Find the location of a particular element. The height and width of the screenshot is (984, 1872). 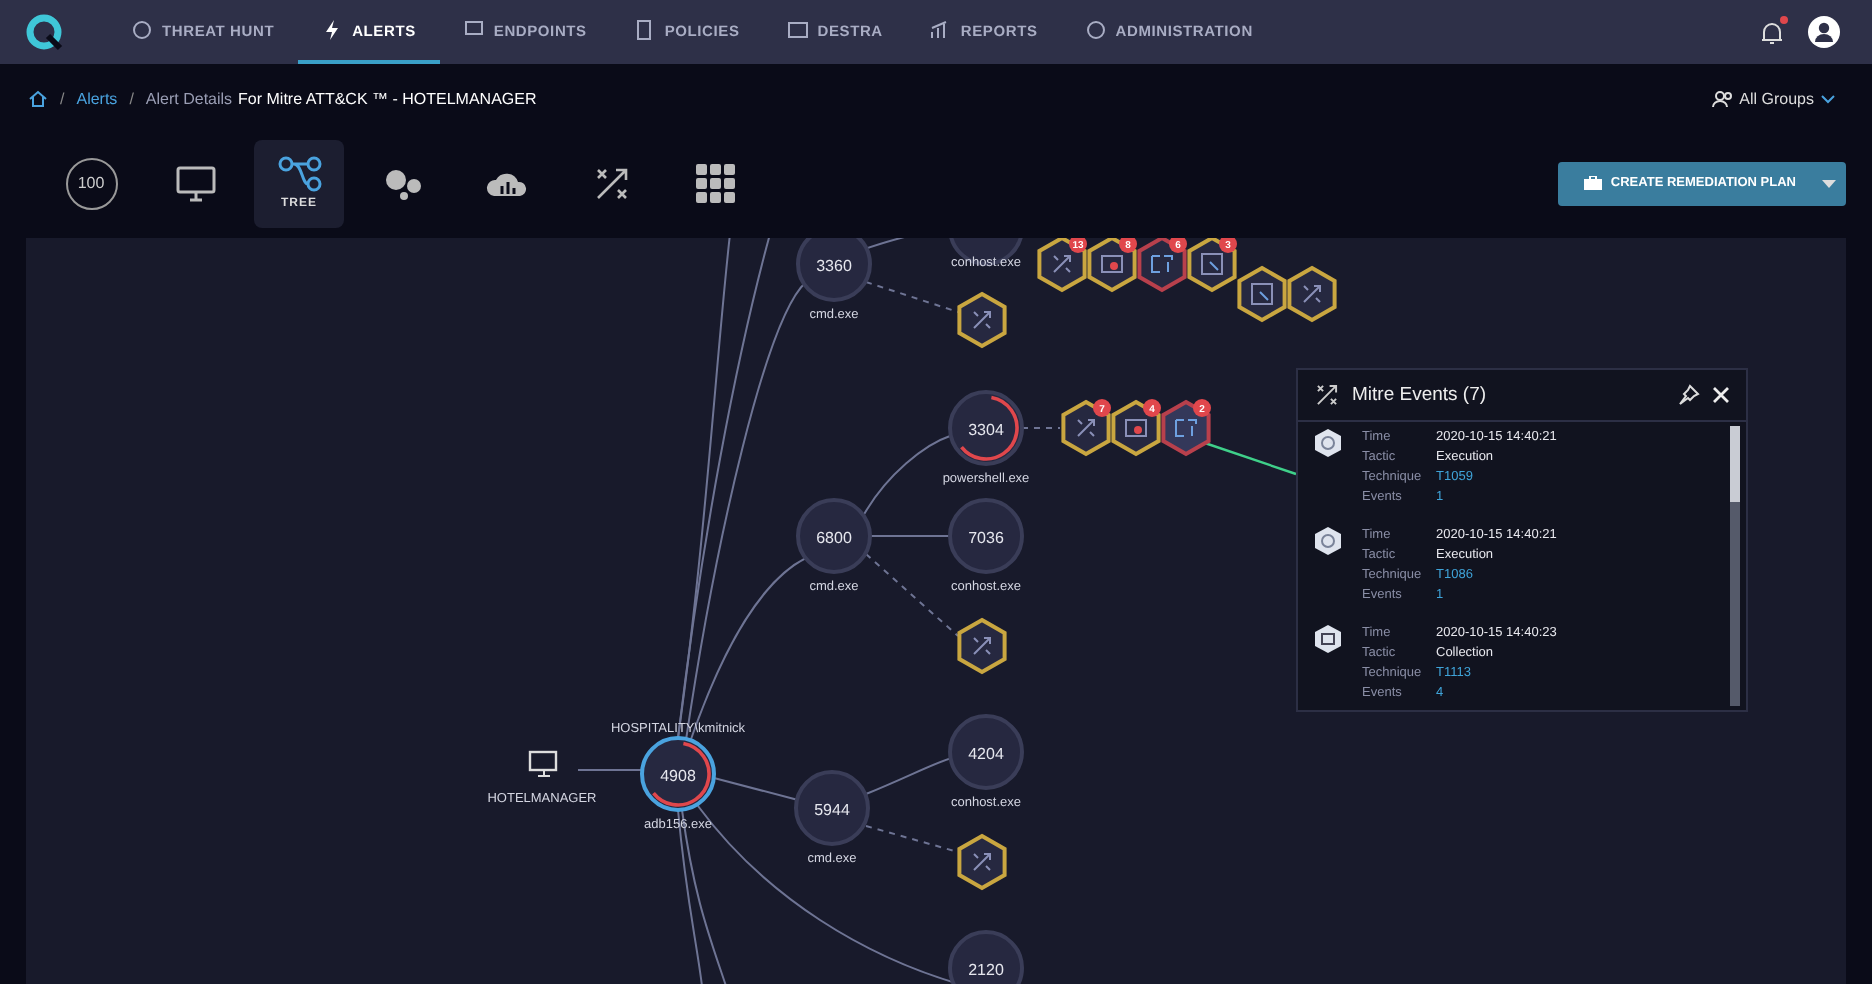

process-id: 4204 is located at coordinates (986, 753).